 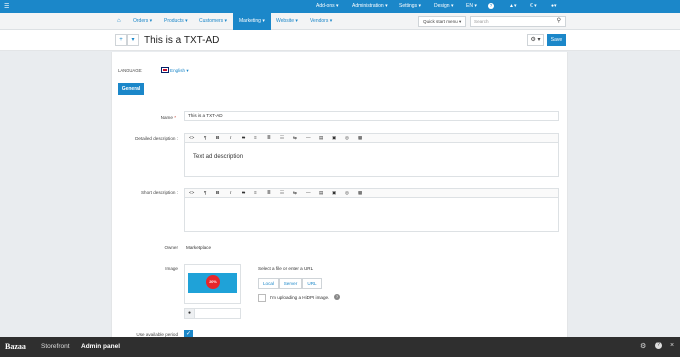 I want to click on comment-icon: ●, so click(x=190, y=313).